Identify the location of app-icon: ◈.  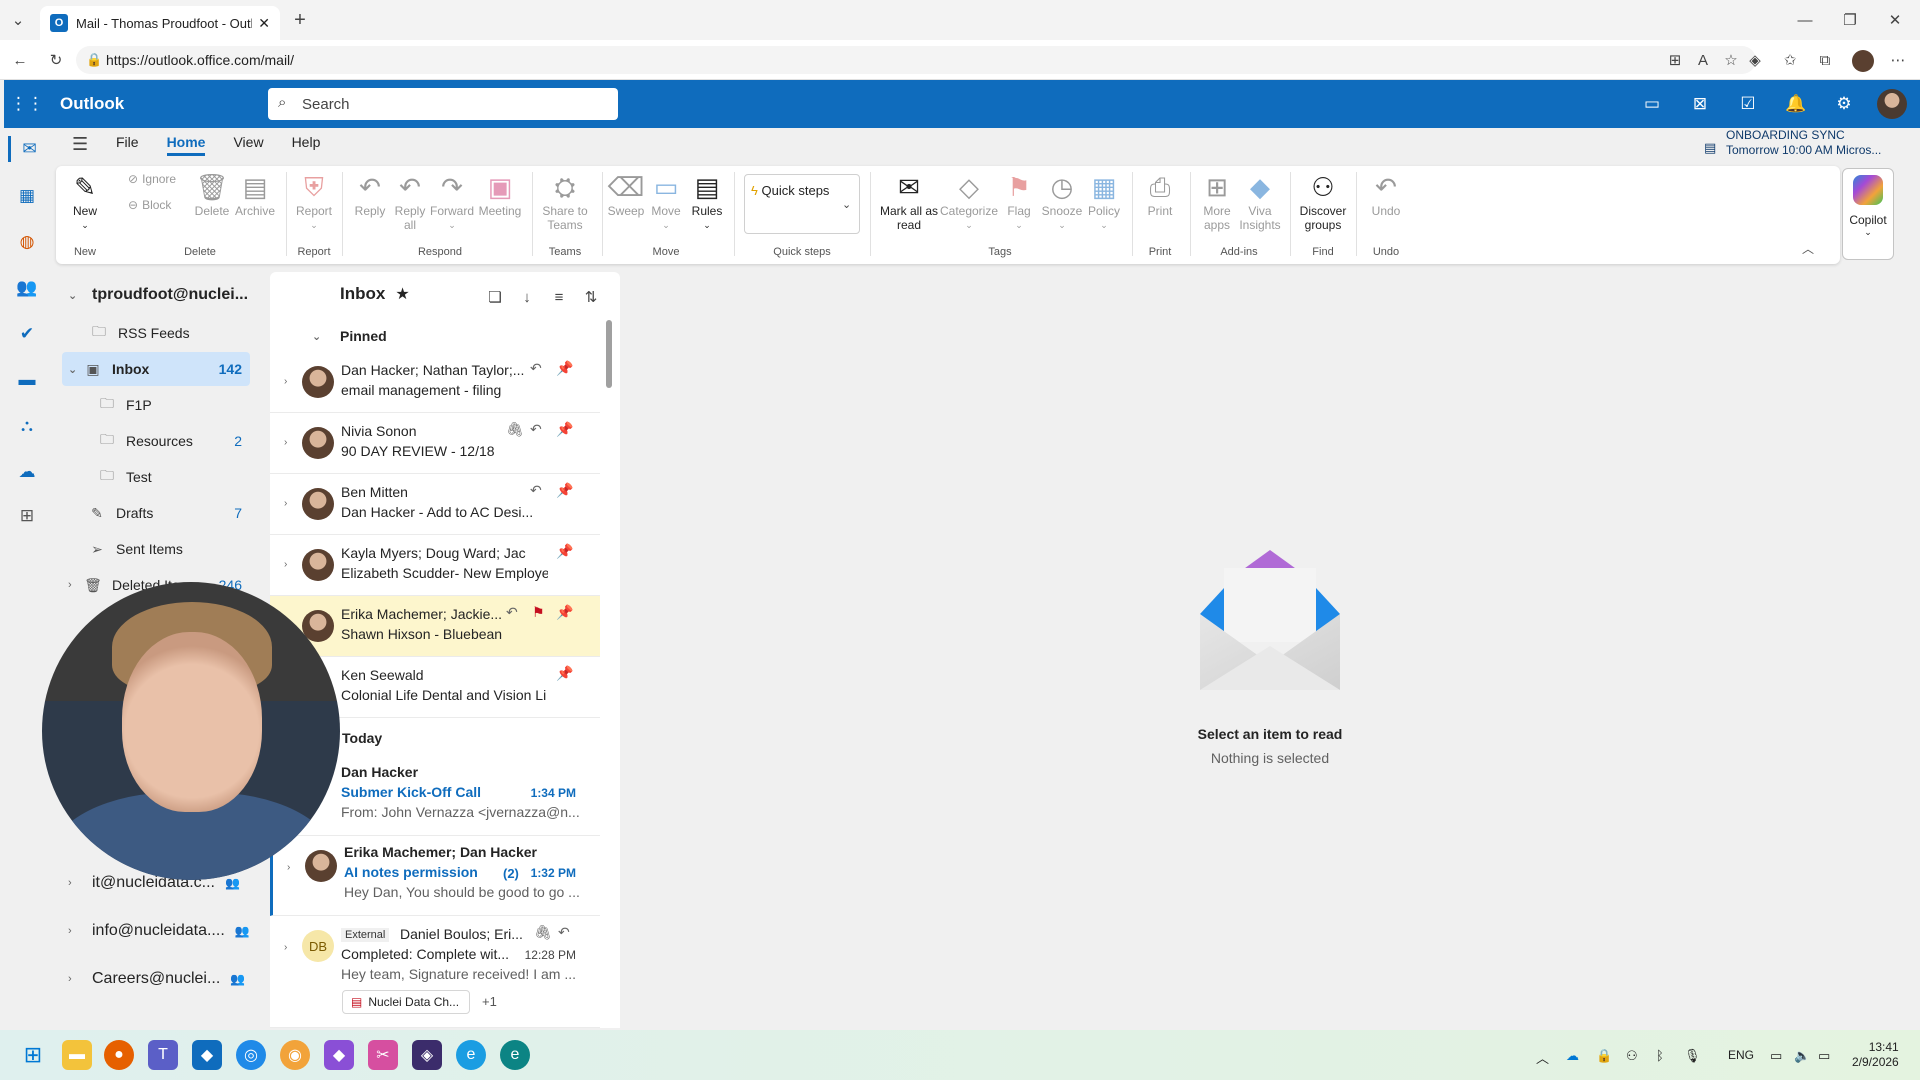
(427, 1055).